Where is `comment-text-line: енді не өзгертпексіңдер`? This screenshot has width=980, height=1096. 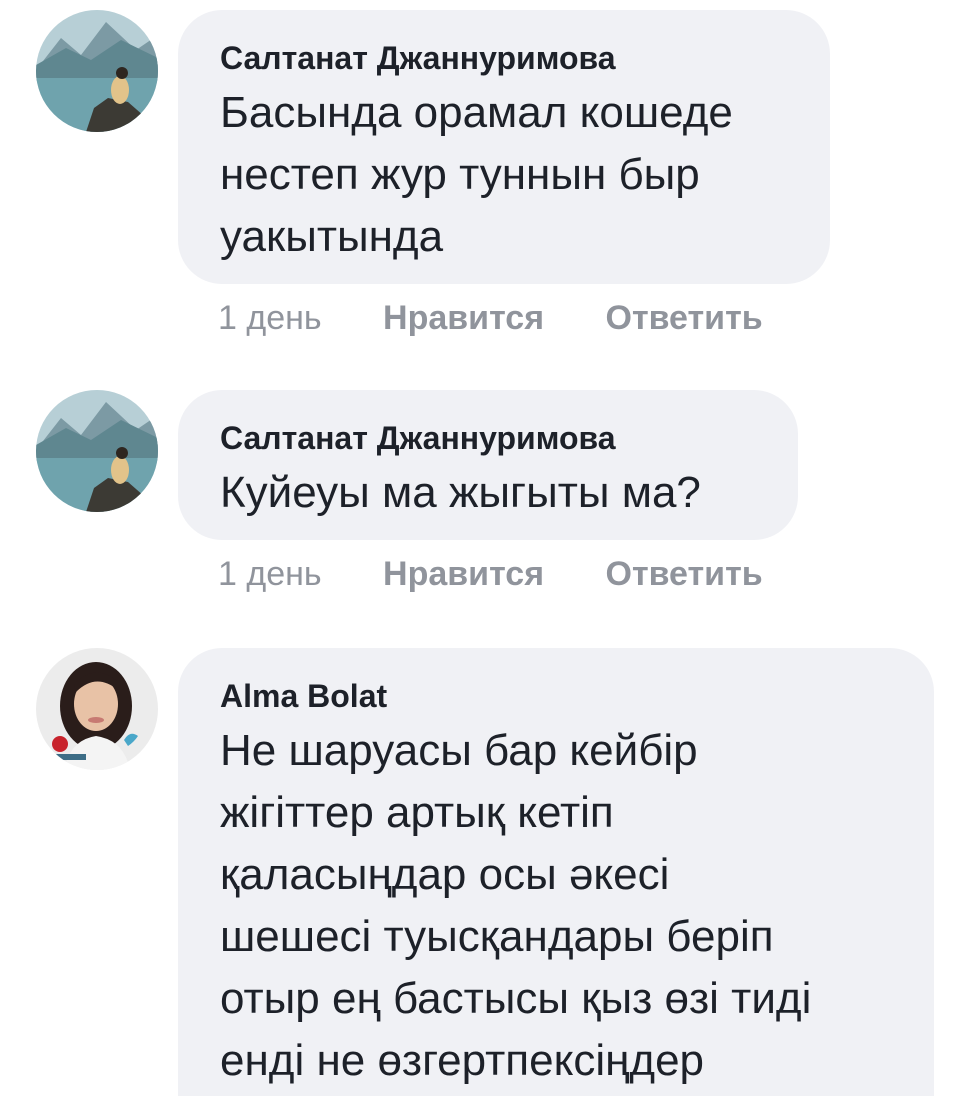
comment-text-line: енді не өзгертпексіңдер is located at coordinates (462, 1060).